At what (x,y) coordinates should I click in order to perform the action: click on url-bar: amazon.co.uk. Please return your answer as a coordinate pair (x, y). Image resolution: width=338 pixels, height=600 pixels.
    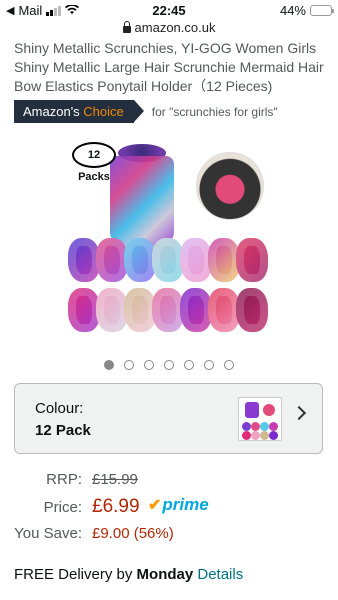
    Looking at the image, I should click on (169, 30).